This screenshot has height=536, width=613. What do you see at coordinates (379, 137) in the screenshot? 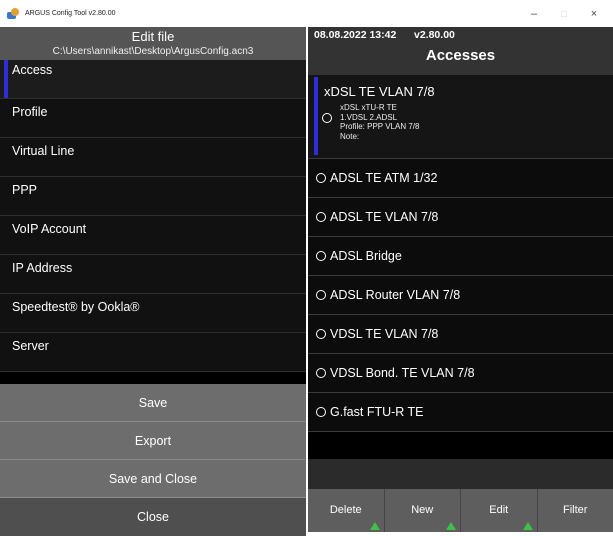
I see `detail-line-note: Note:` at bounding box center [379, 137].